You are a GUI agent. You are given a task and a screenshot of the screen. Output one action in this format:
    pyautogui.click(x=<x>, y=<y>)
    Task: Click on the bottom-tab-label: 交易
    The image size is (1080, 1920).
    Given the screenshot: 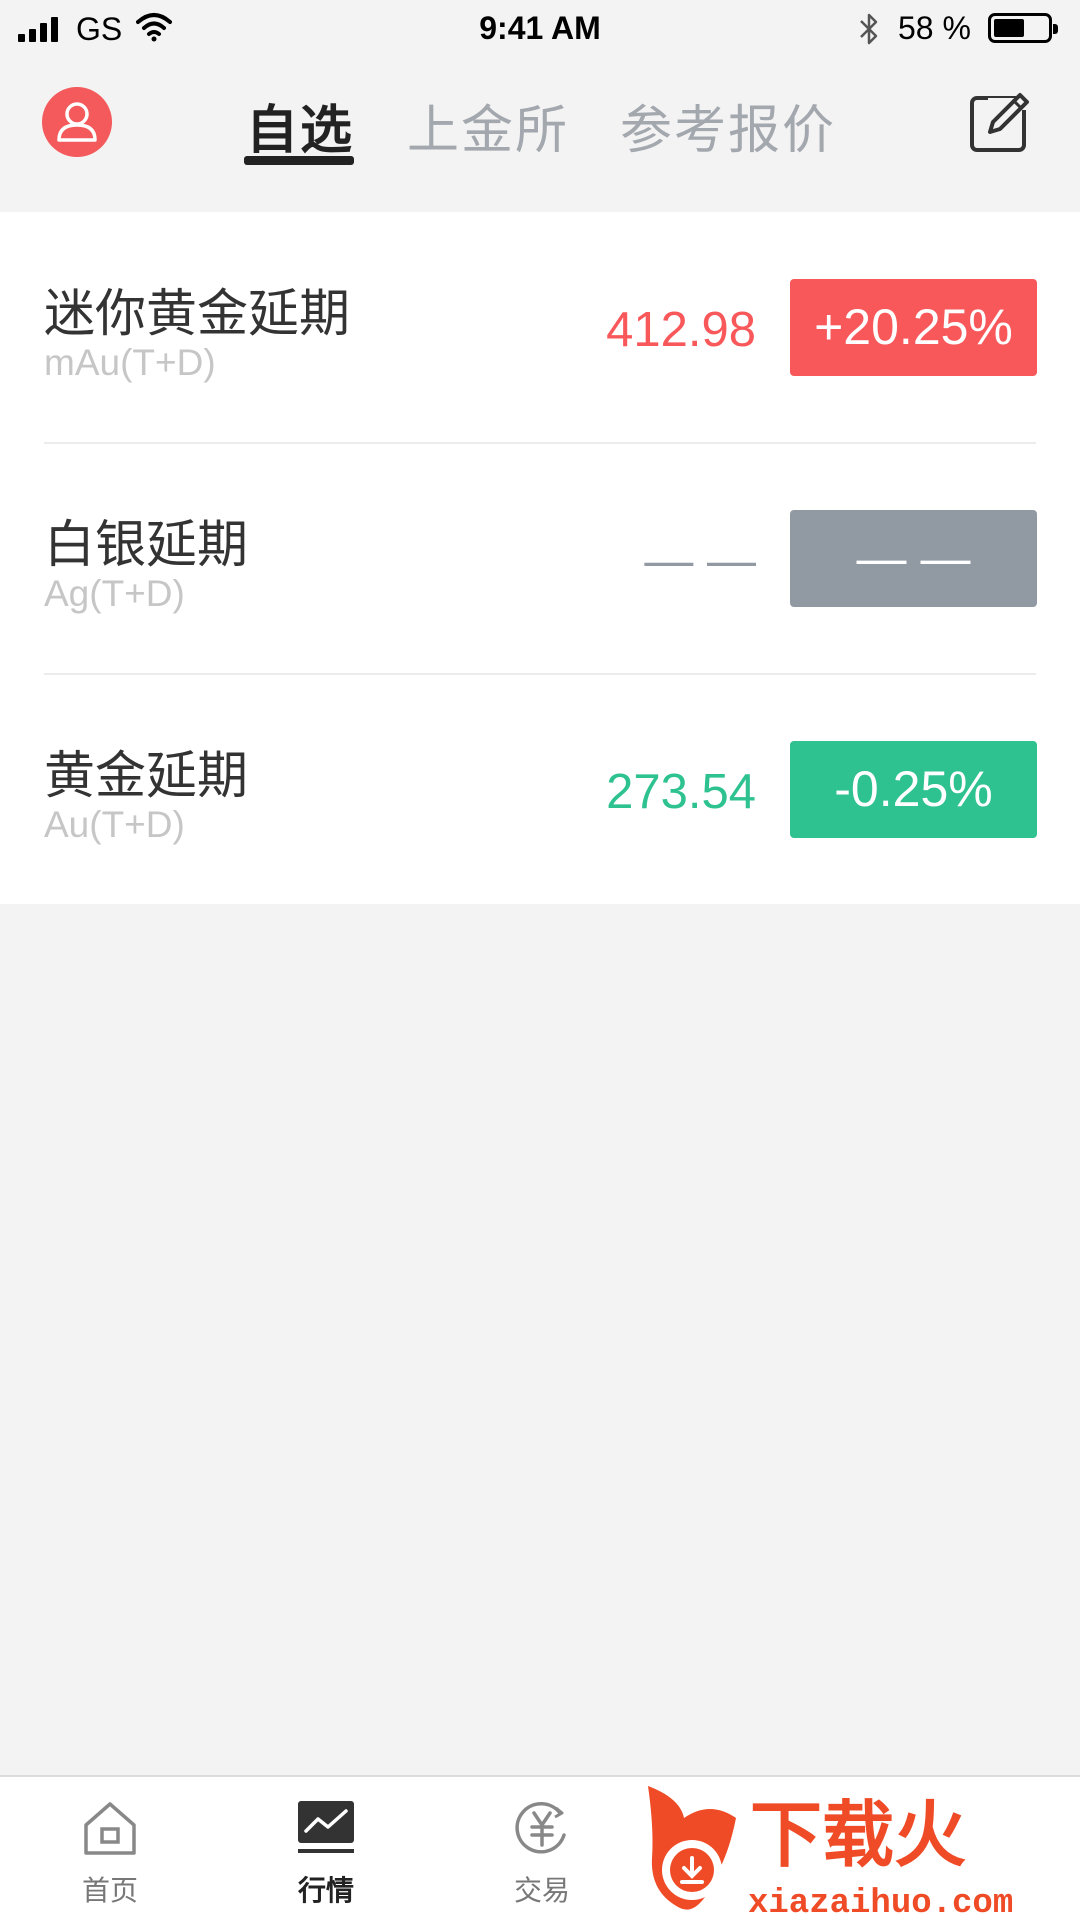 What is the action you would take?
    pyautogui.click(x=541, y=1890)
    